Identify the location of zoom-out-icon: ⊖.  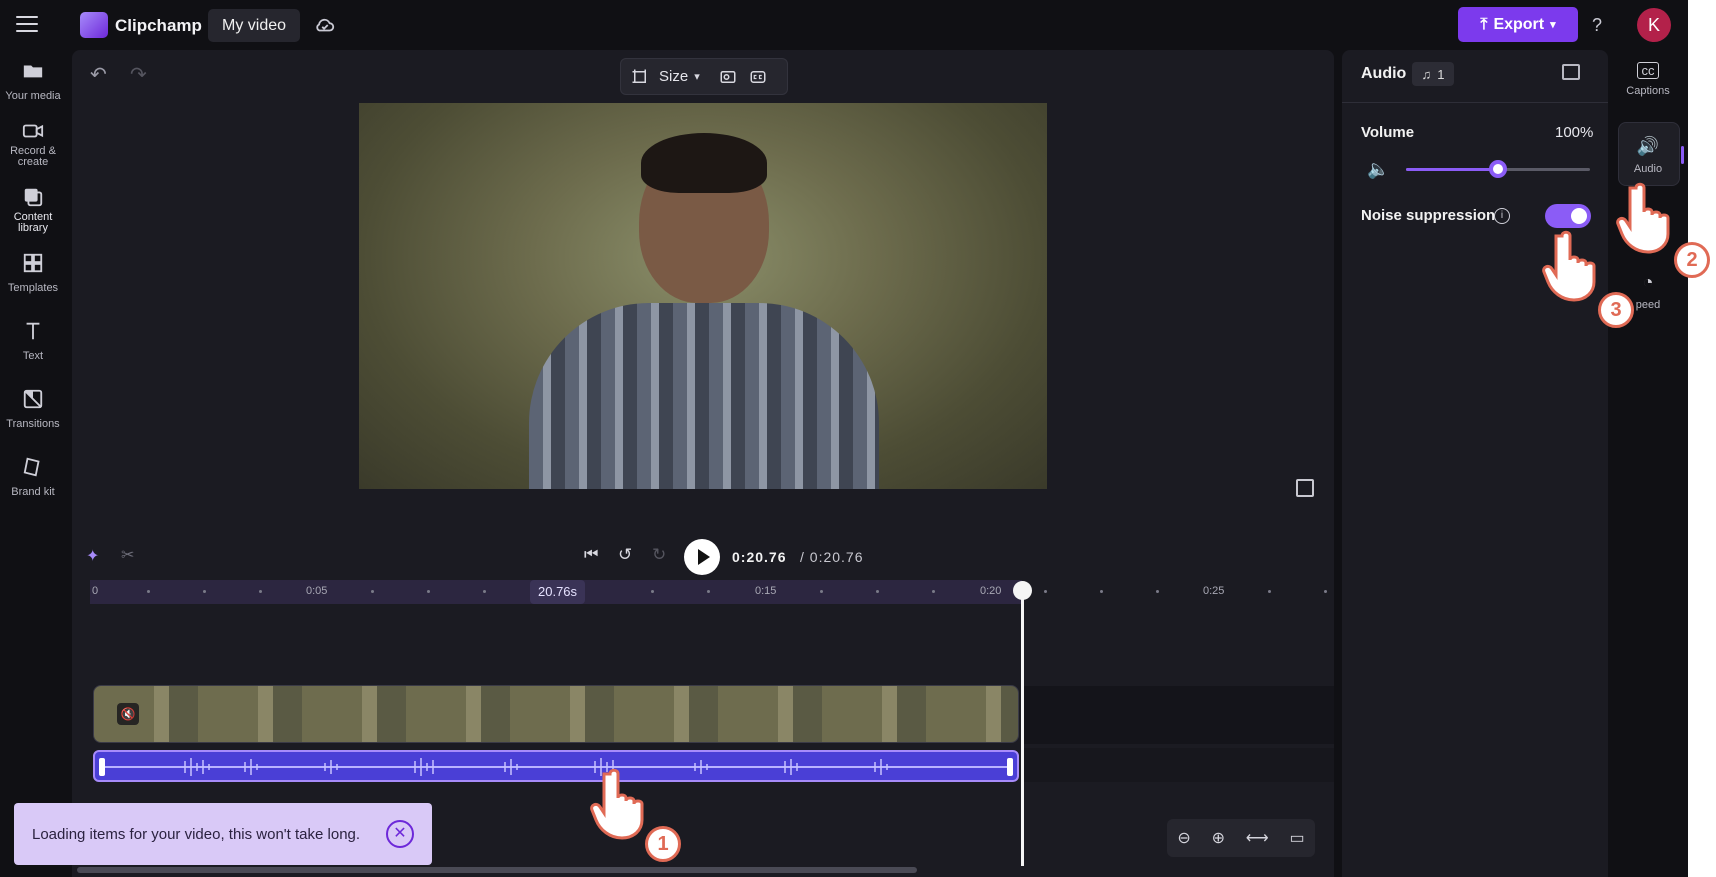
(1183, 838).